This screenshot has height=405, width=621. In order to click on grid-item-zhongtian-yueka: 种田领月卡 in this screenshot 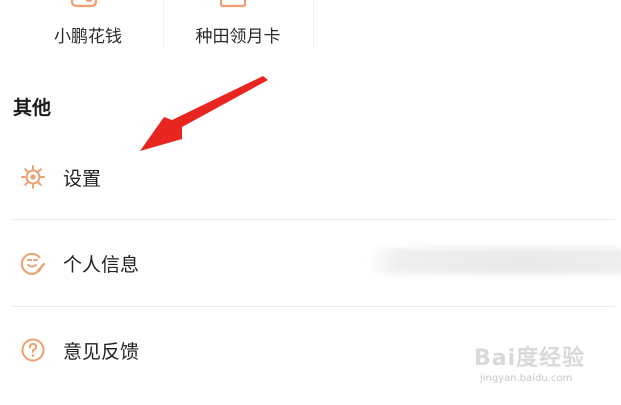, I will do `click(238, 27)`.